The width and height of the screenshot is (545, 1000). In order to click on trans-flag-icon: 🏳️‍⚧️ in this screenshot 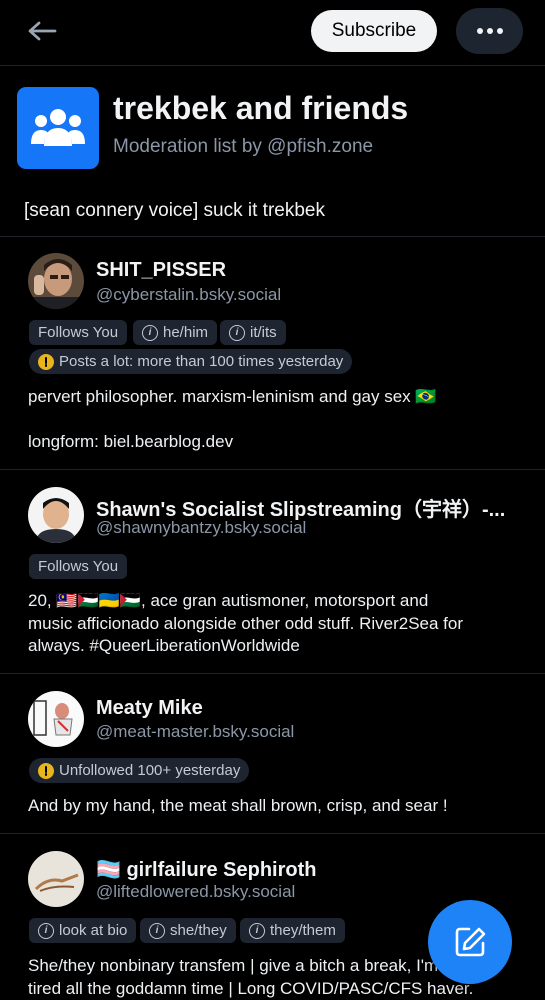, I will do `click(108, 870)`.